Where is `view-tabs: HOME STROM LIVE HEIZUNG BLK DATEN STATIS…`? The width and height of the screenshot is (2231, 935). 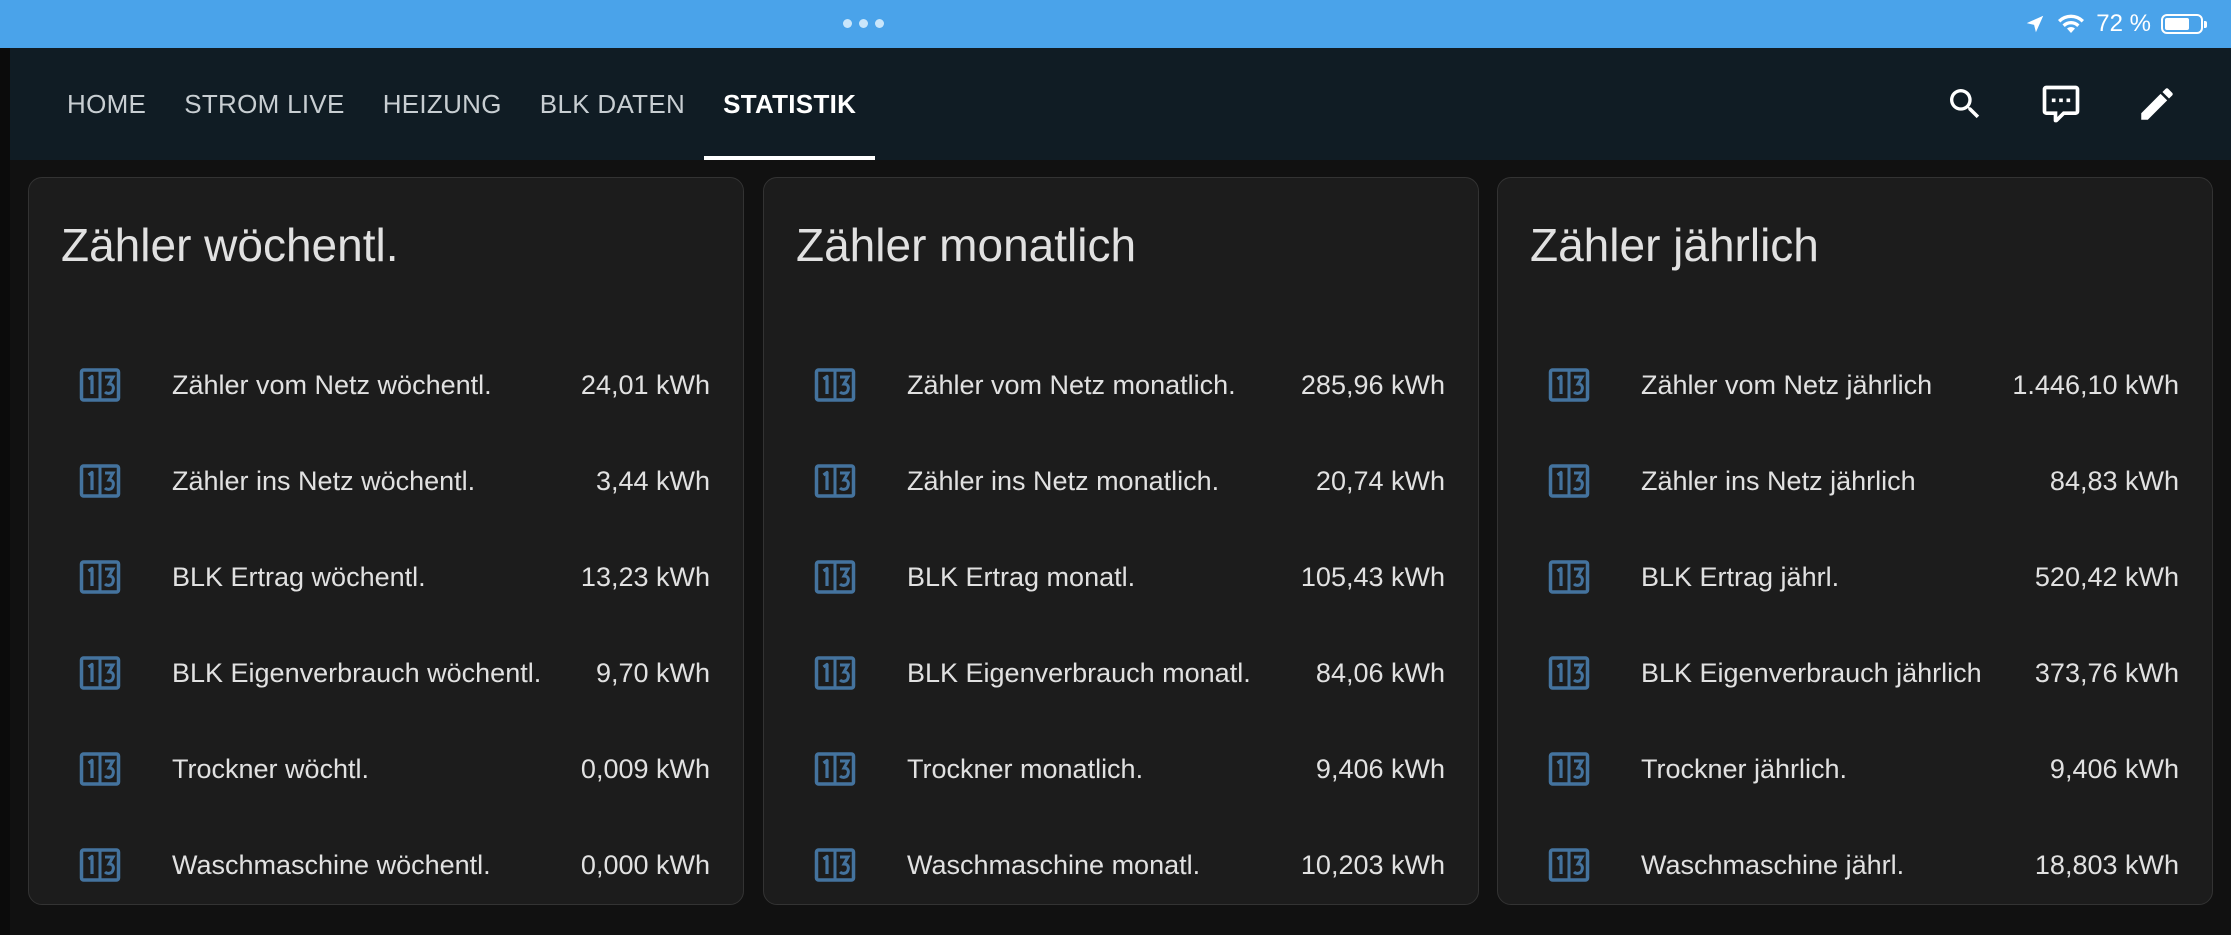
view-tabs: HOME STROM LIVE HEIZUNG BLK DATEN STATIS… is located at coordinates (462, 104).